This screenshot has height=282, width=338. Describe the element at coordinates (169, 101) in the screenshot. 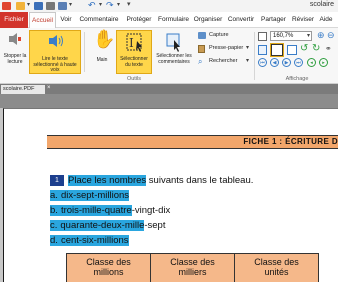

I see `document-background` at that location.